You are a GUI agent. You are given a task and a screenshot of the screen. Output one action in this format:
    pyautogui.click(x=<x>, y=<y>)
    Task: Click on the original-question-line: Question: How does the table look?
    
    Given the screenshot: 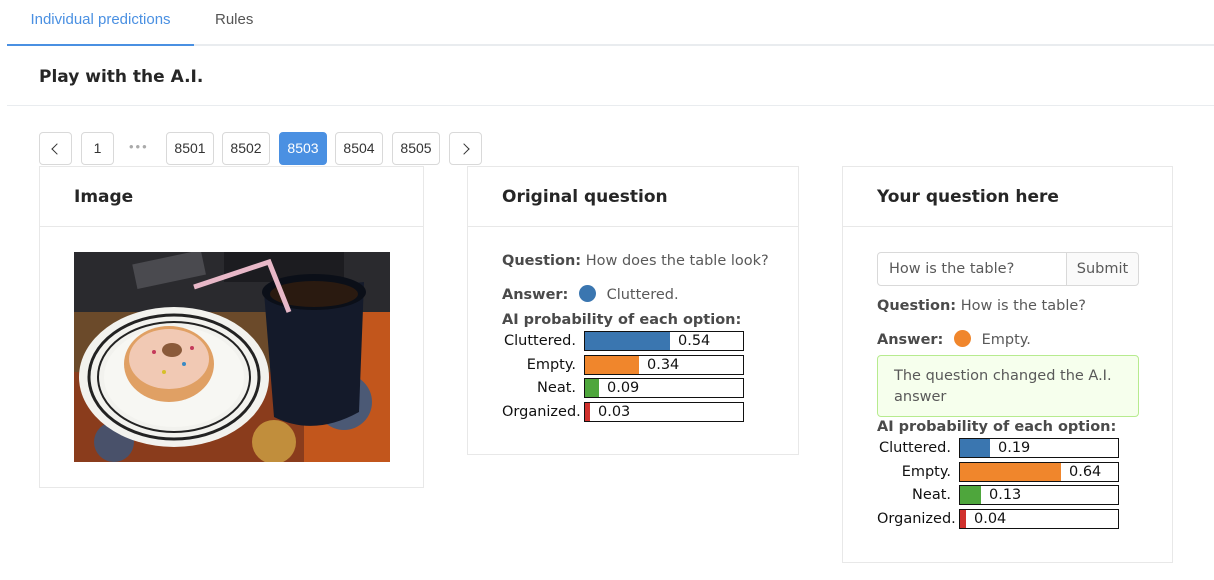 What is the action you would take?
    pyautogui.click(x=635, y=261)
    